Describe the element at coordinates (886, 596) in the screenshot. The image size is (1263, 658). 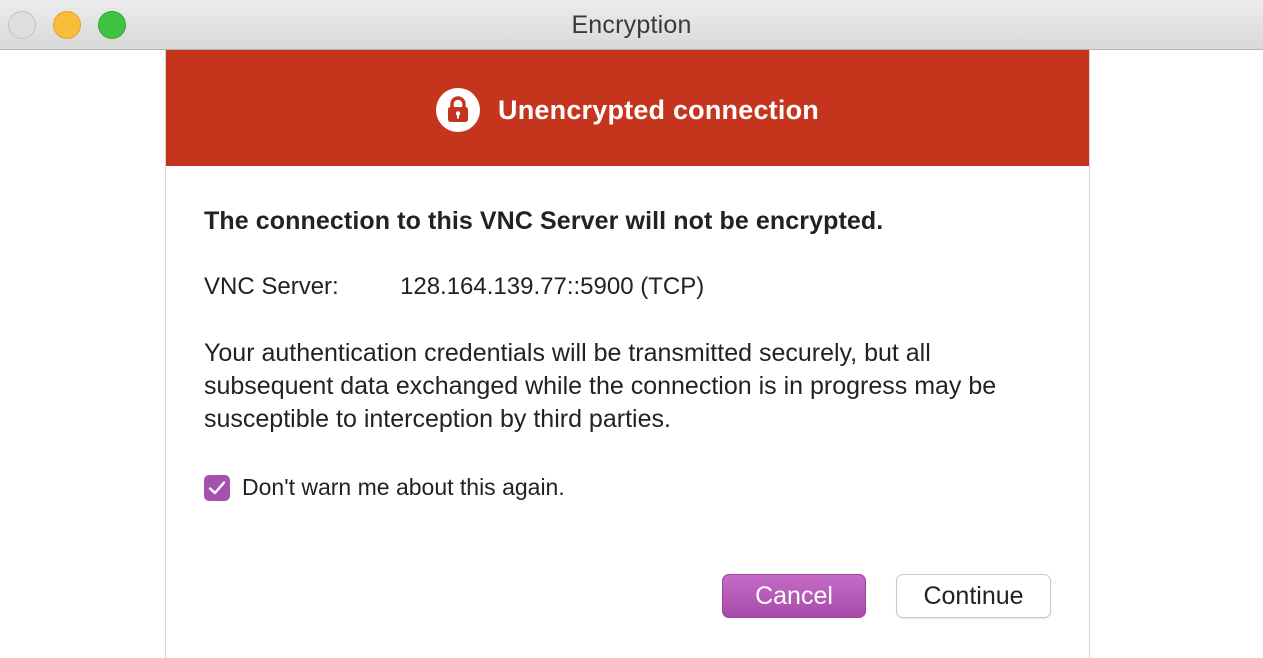
I see `dialog-buttons: Cancel Continue` at that location.